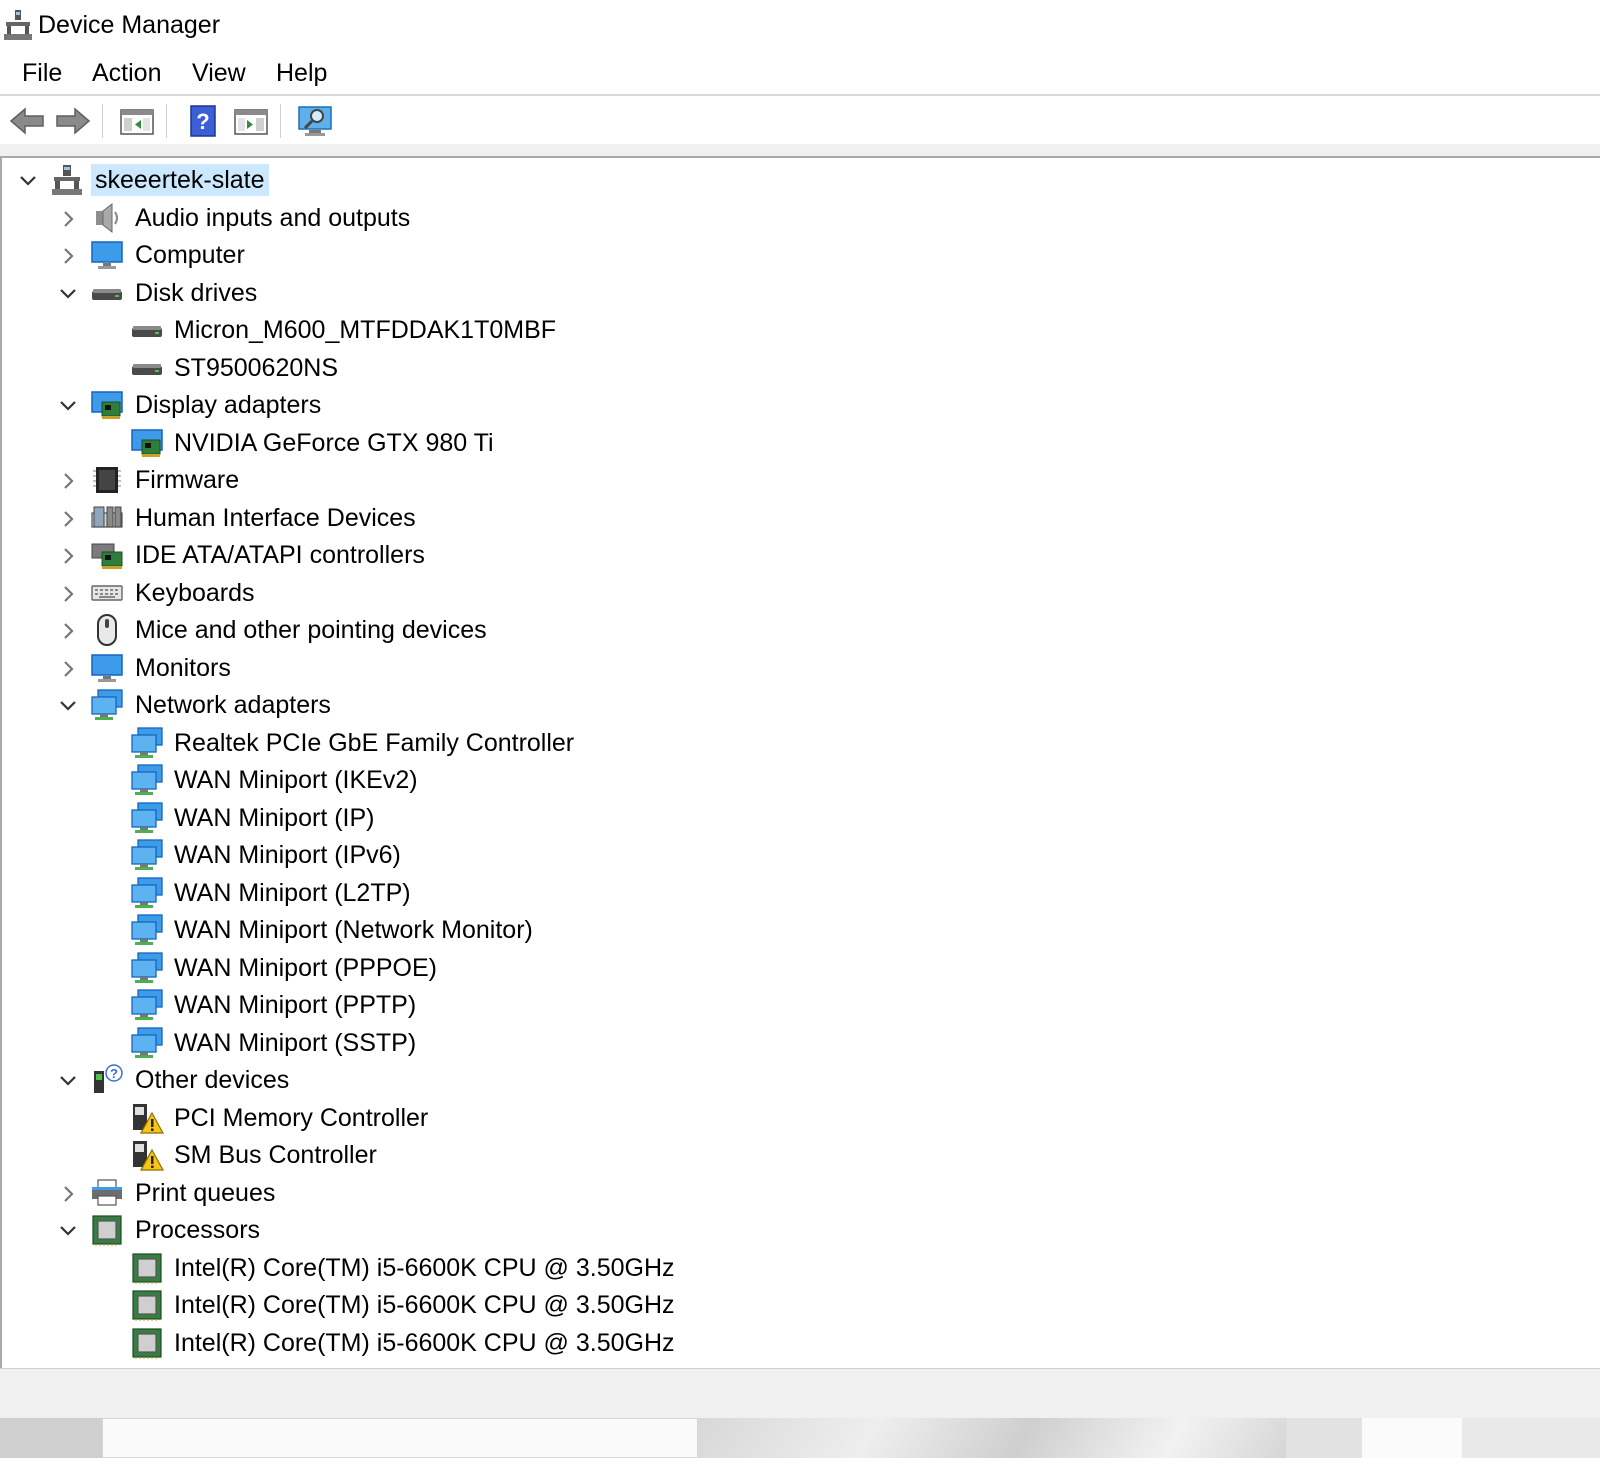  What do you see at coordinates (800, 330) in the screenshot?
I see `tree-device-row: Micron_M600_MTFDDAK1T0MBF` at bounding box center [800, 330].